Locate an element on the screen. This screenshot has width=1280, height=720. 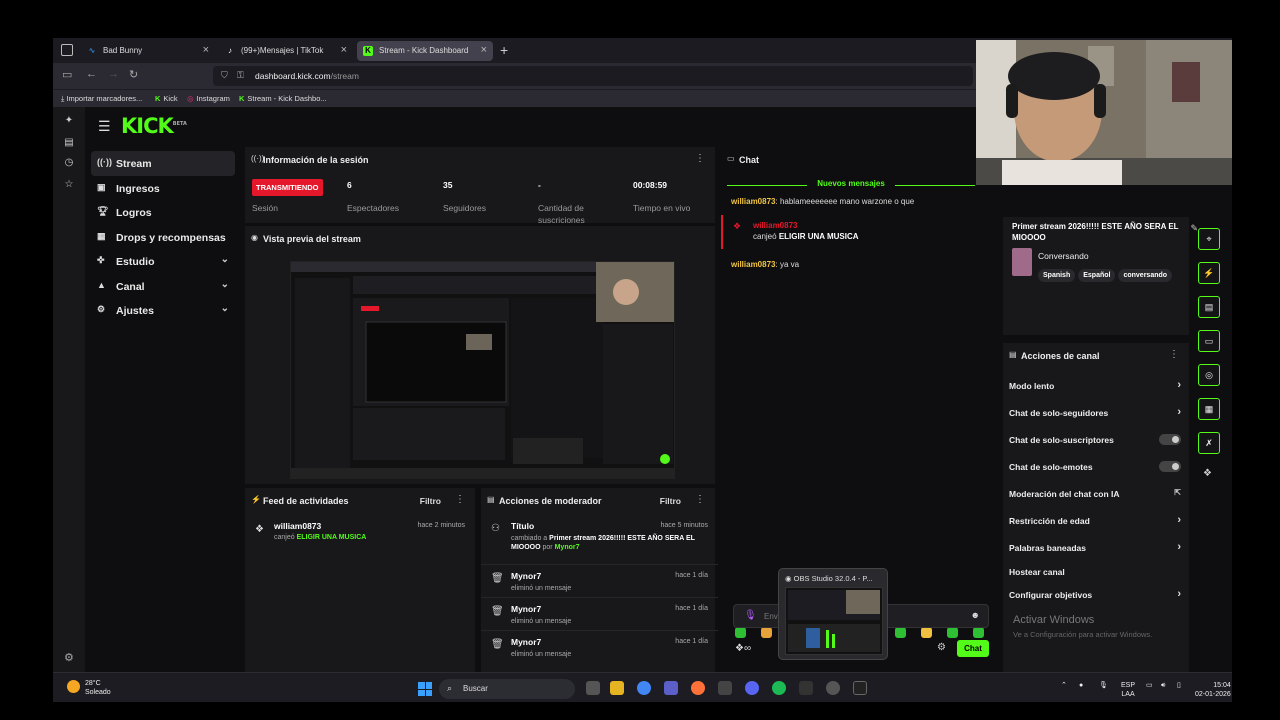
star-icon: ☆ is located at coordinates (69, 186).